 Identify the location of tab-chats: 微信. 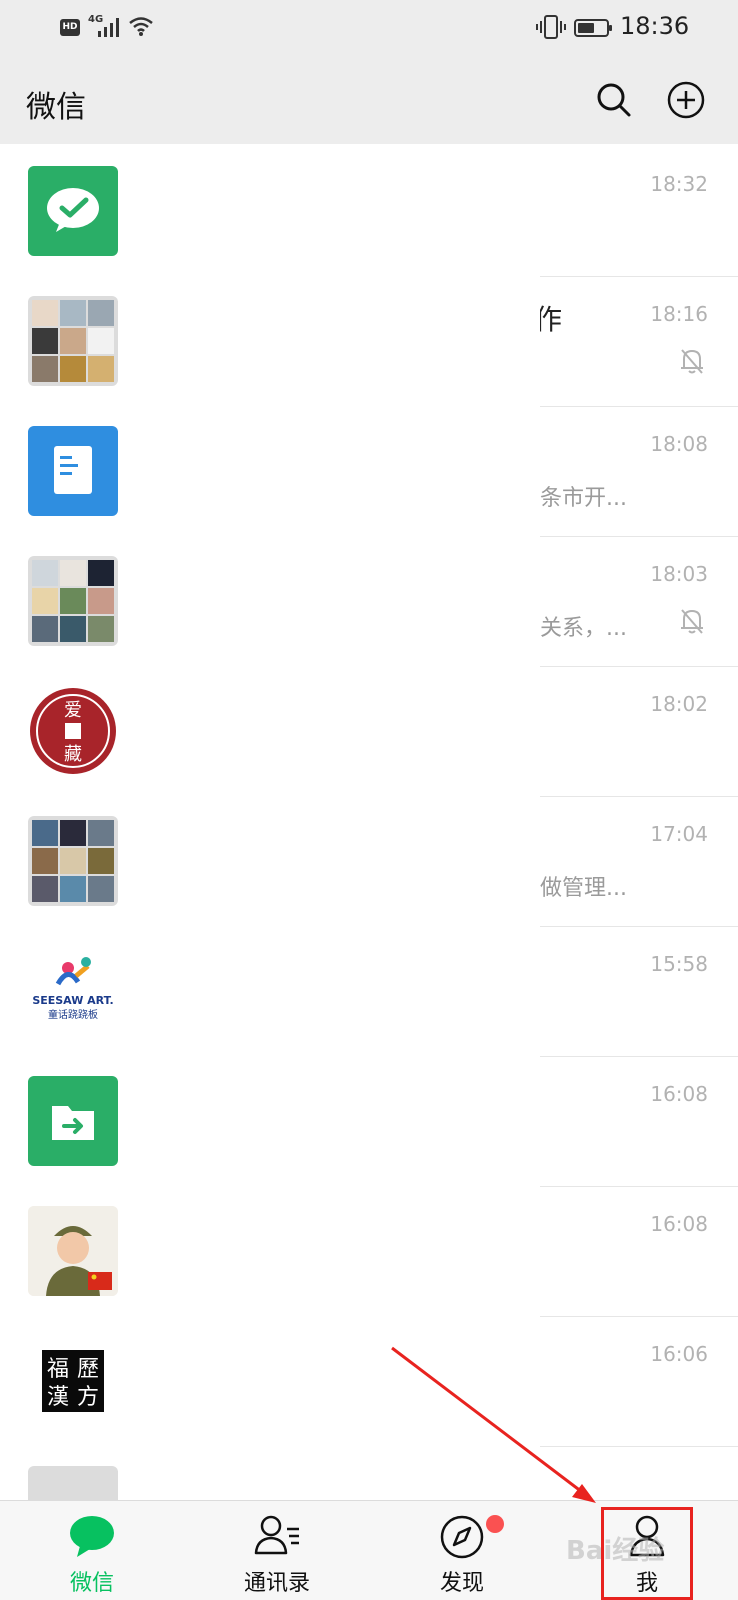
(92, 1550).